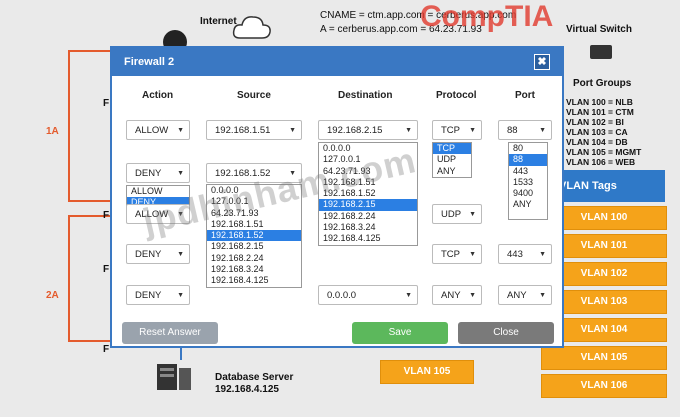 The width and height of the screenshot is (680, 417). Describe the element at coordinates (368, 171) in the screenshot. I see `destination-option: 64.23.71.93` at that location.